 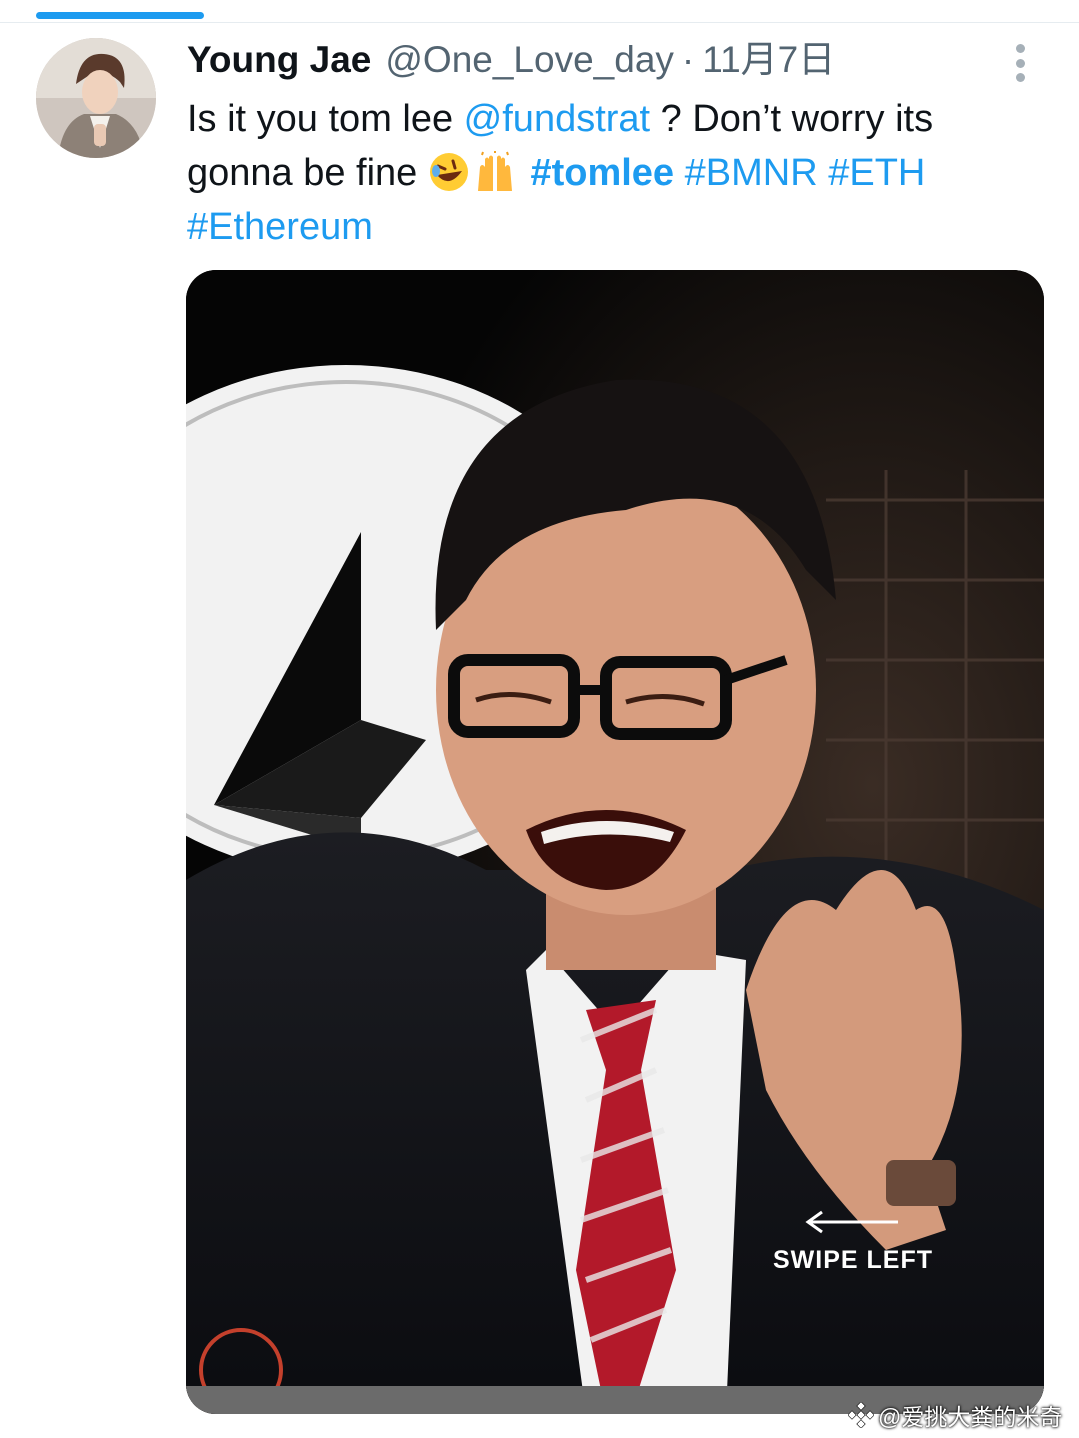 I want to click on watermark: @爱挑大粪的米奇, so click(x=955, y=1415).